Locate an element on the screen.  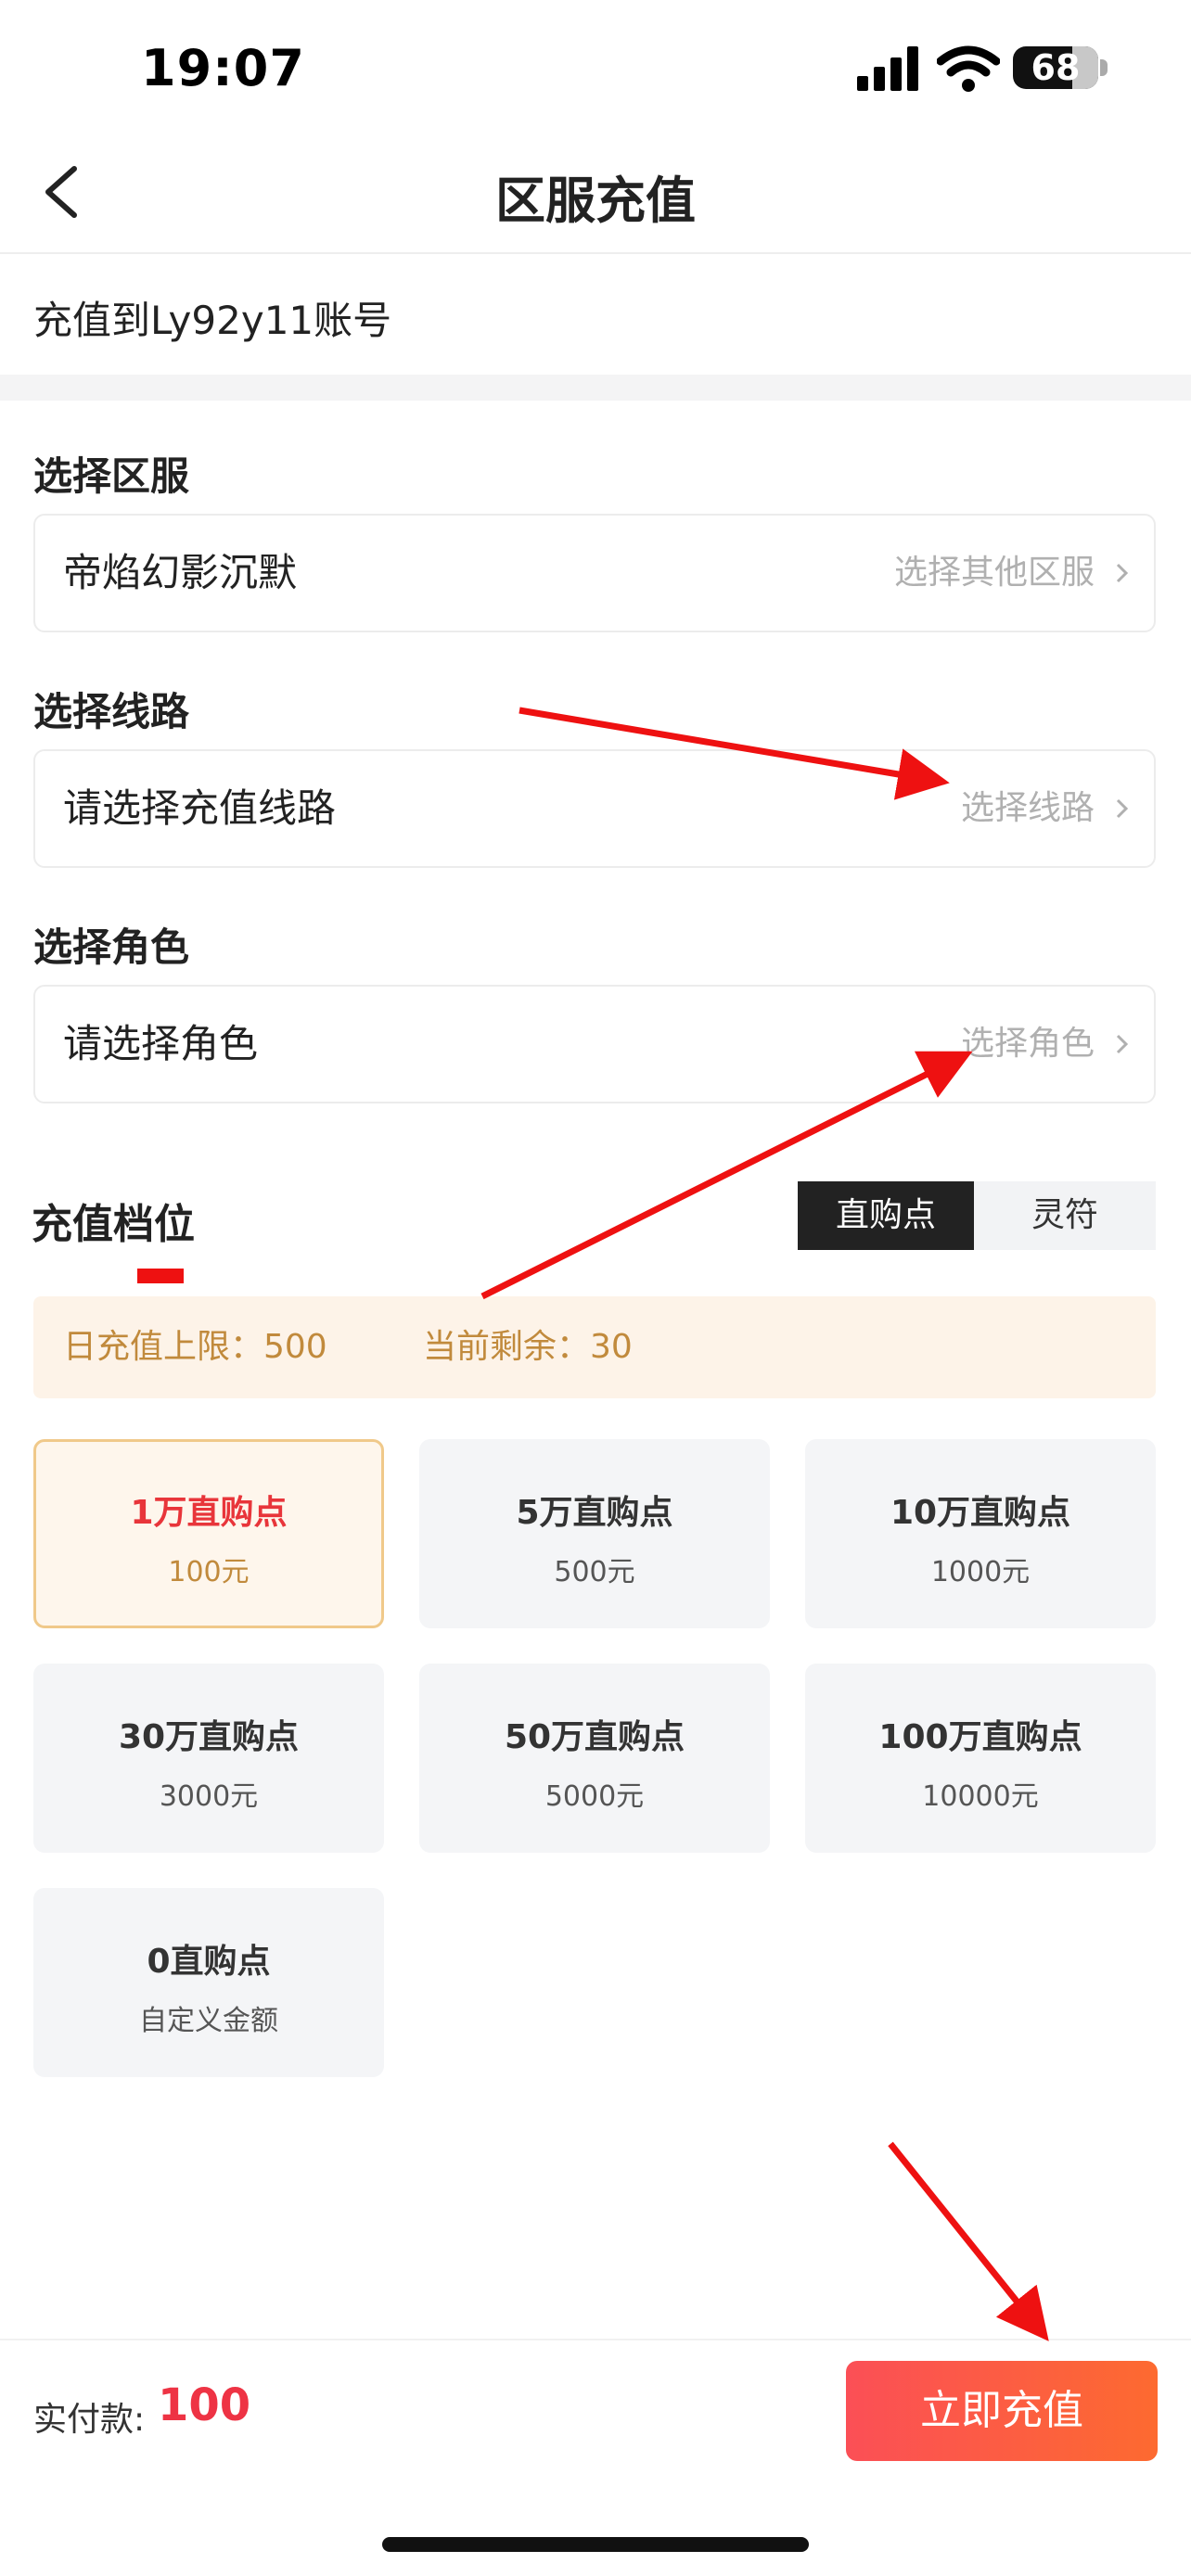
tier-option-name: 1万直购点 is located at coordinates (209, 1513).